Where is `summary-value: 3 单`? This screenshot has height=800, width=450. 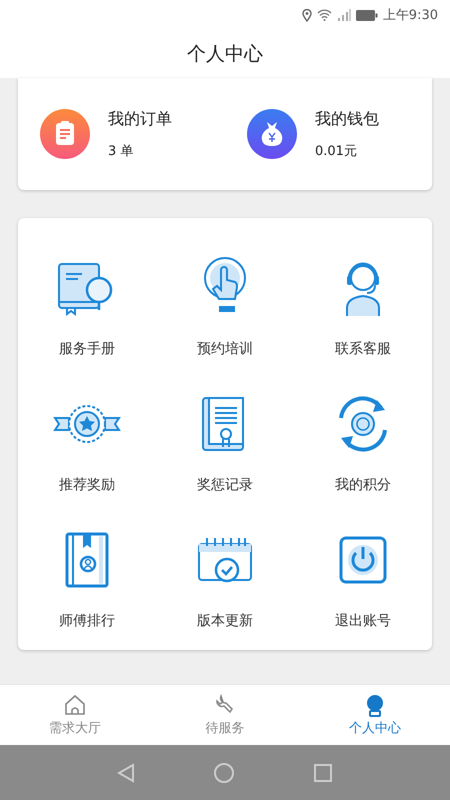
summary-value: 3 单 is located at coordinates (121, 151).